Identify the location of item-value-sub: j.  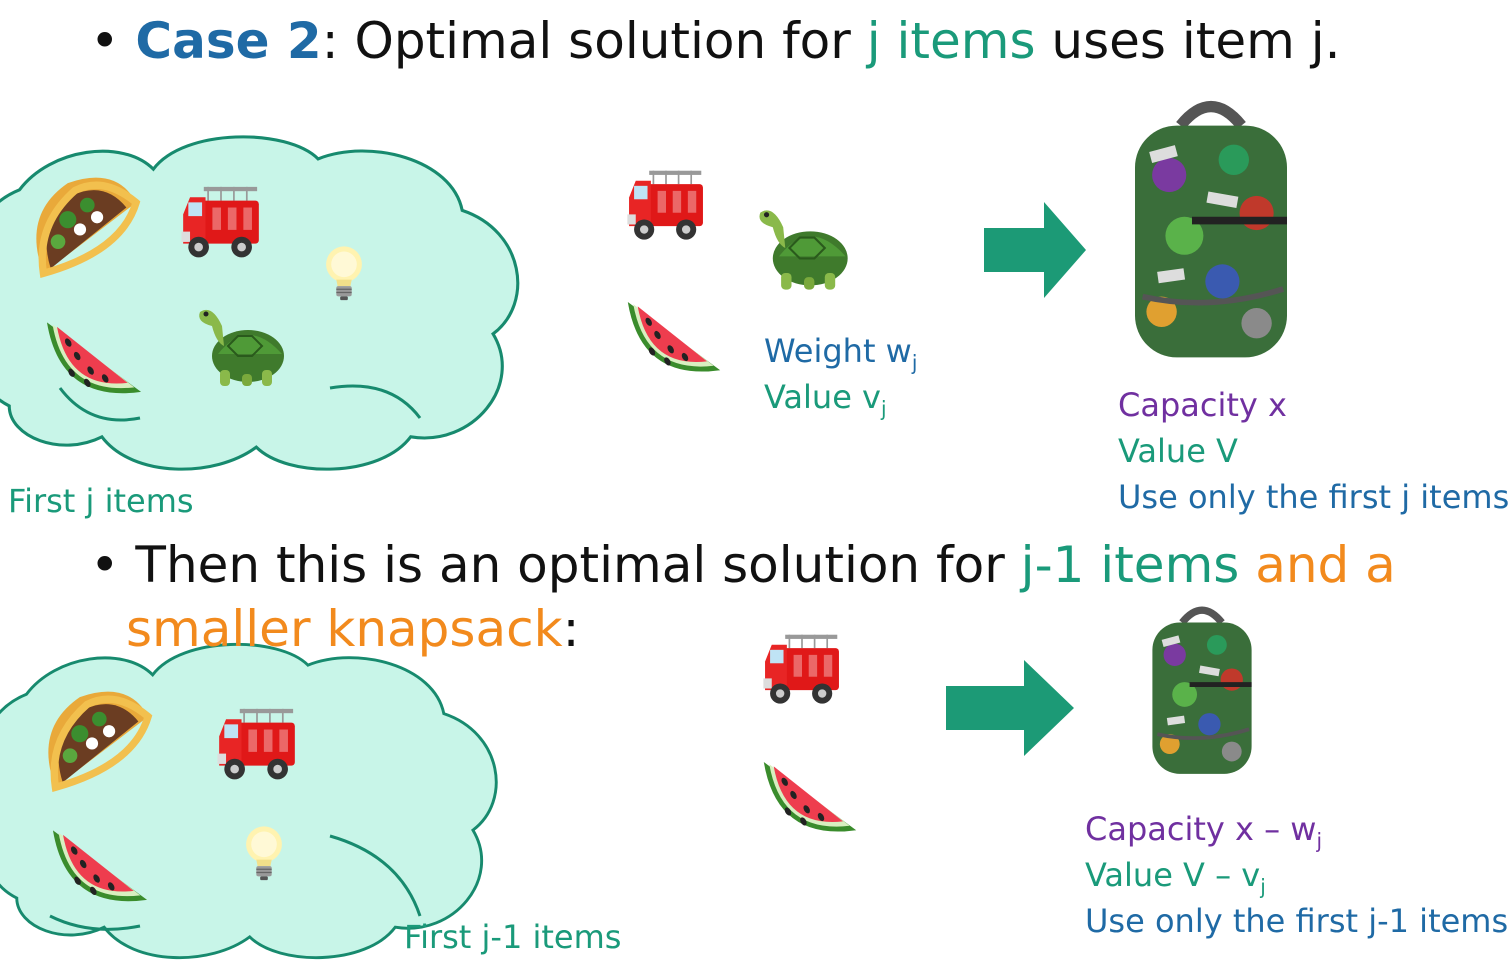
(883, 408).